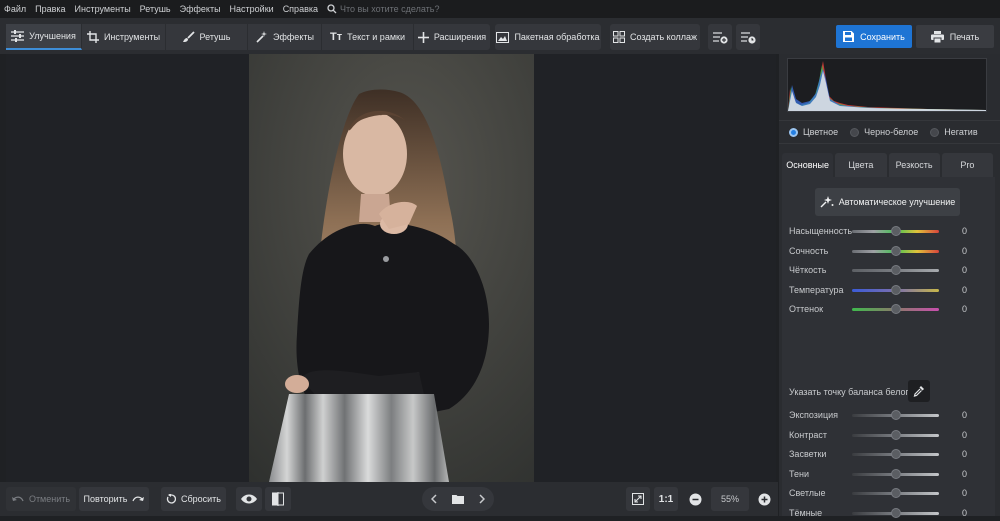 This screenshot has height=521, width=1000. I want to click on color-mode-color: Цветное, so click(813, 132).